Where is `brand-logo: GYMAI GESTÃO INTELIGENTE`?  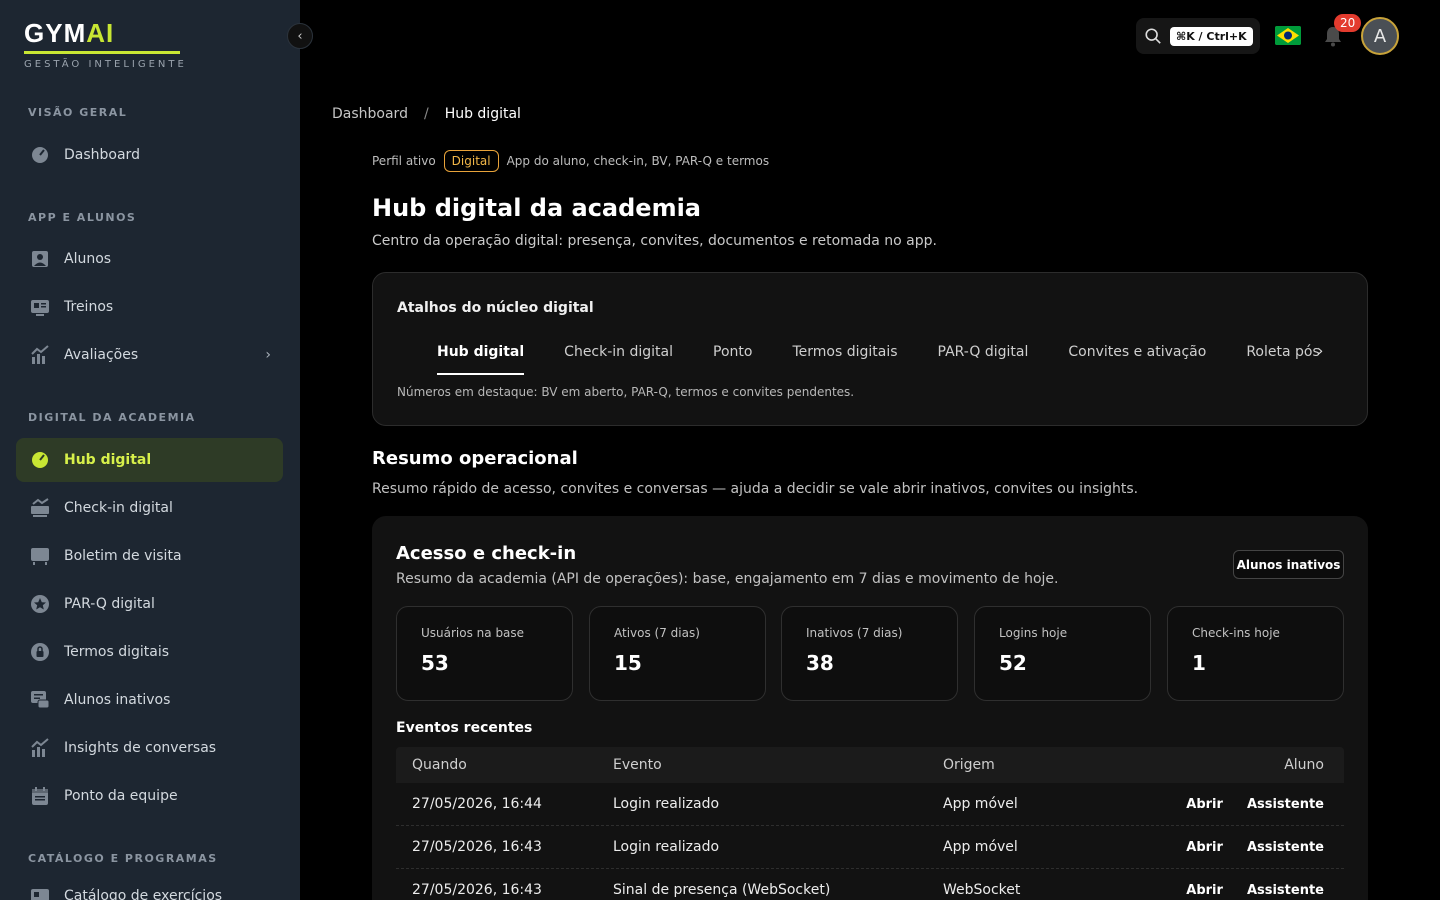 brand-logo: GYMAI GESTÃO INTELIGENTE is located at coordinates (105, 44).